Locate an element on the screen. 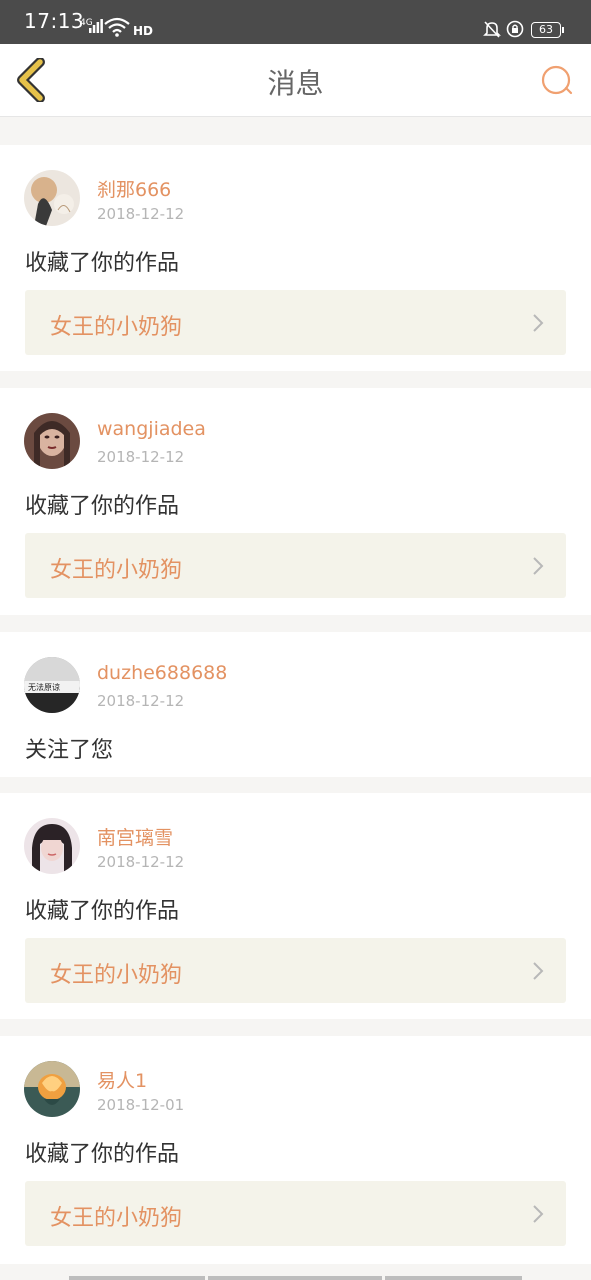 The height and width of the screenshot is (1280, 591). notification-date: 2018-12-01 is located at coordinates (141, 1105).